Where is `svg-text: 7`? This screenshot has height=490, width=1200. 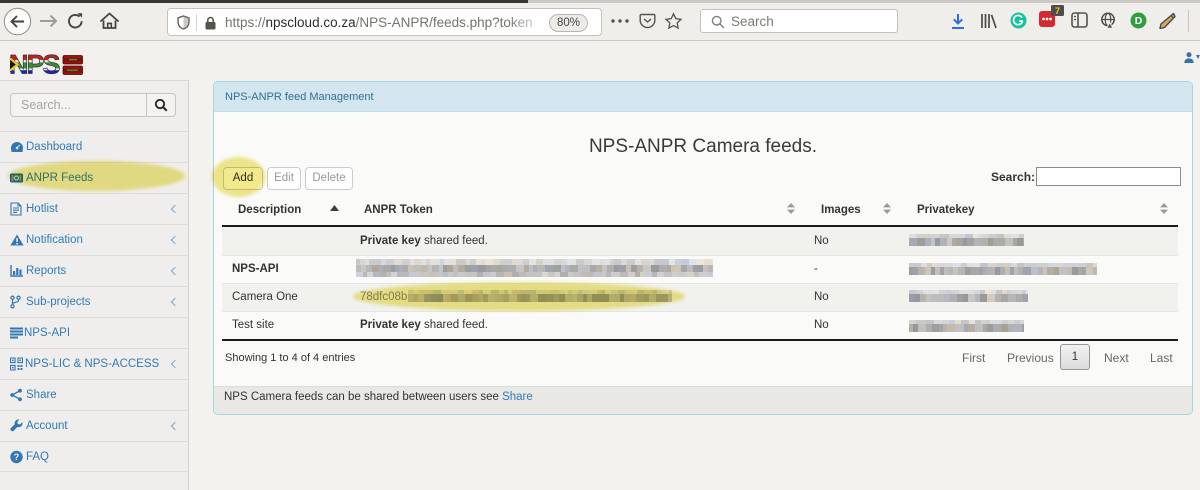
svg-text: 7 is located at coordinates (1057, 11).